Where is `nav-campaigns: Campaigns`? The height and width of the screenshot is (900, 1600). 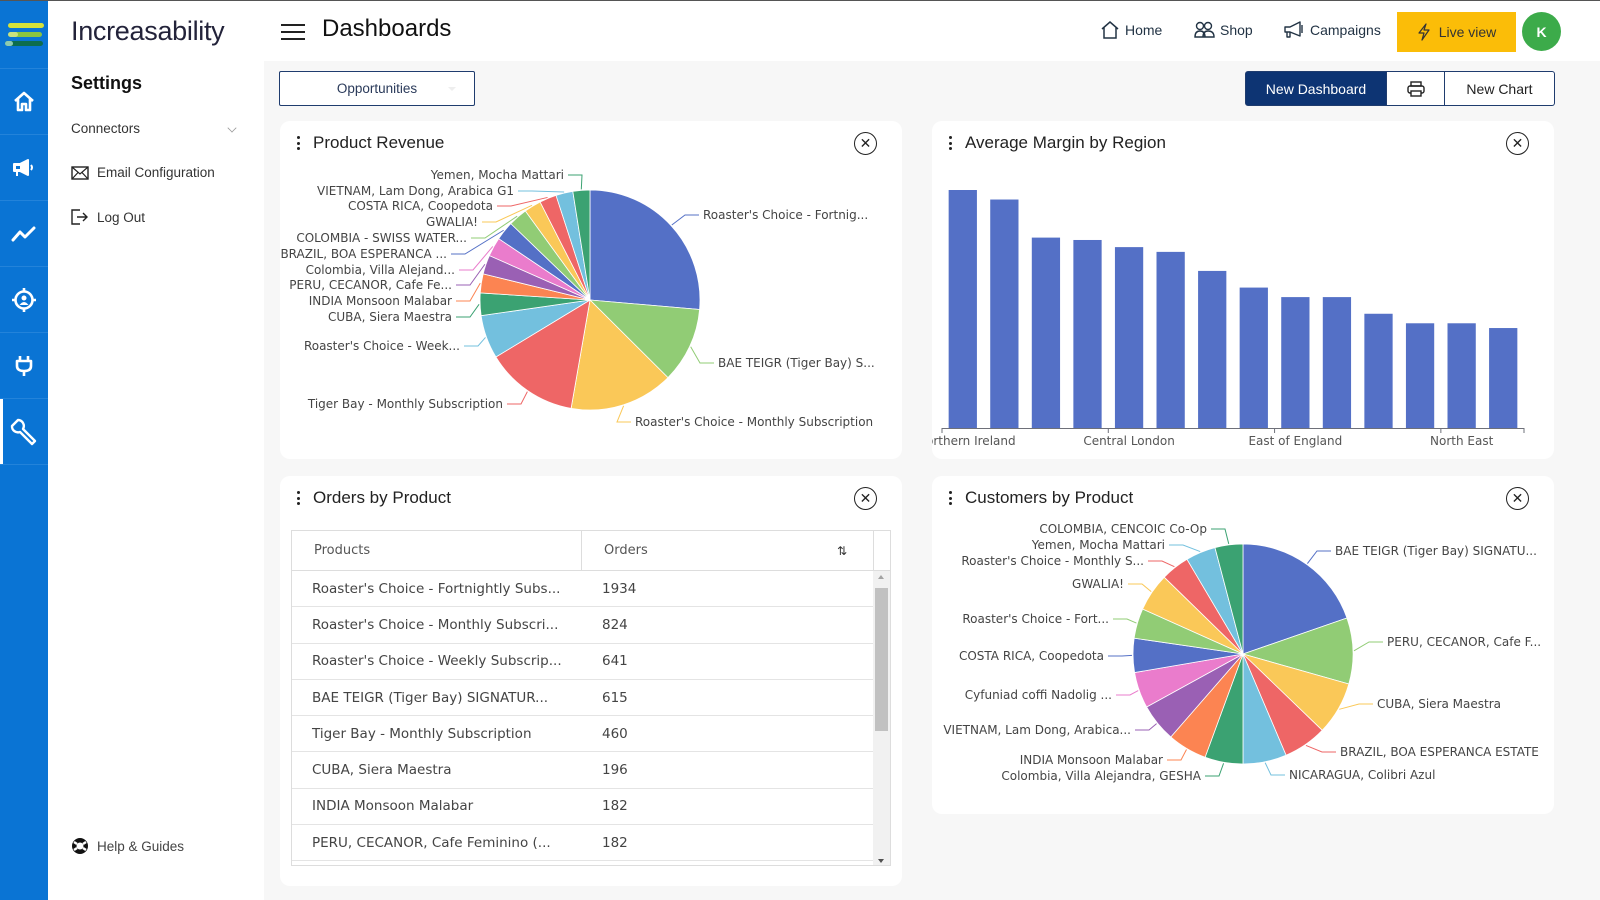
nav-campaigns: Campaigns is located at coordinates (1332, 30).